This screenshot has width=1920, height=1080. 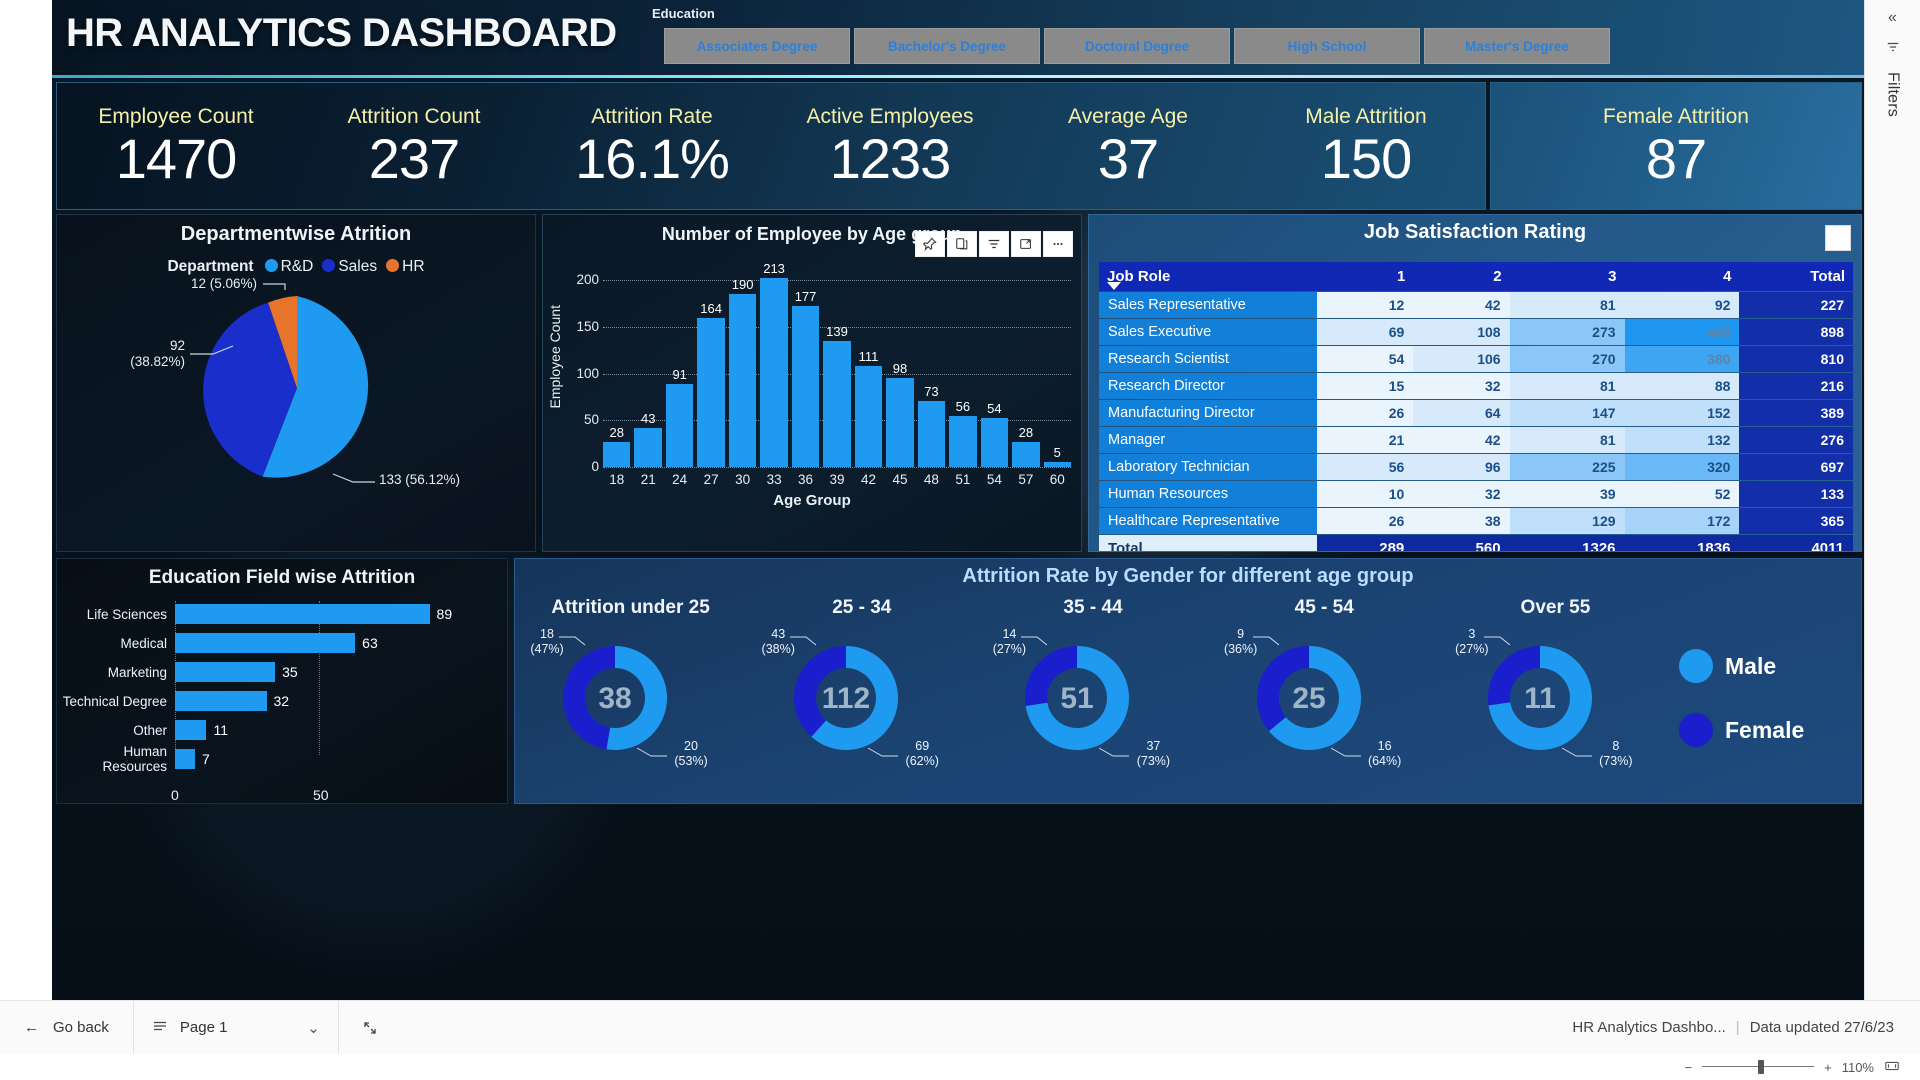 What do you see at coordinates (1796, 521) in the screenshot?
I see `cell-total: 365` at bounding box center [1796, 521].